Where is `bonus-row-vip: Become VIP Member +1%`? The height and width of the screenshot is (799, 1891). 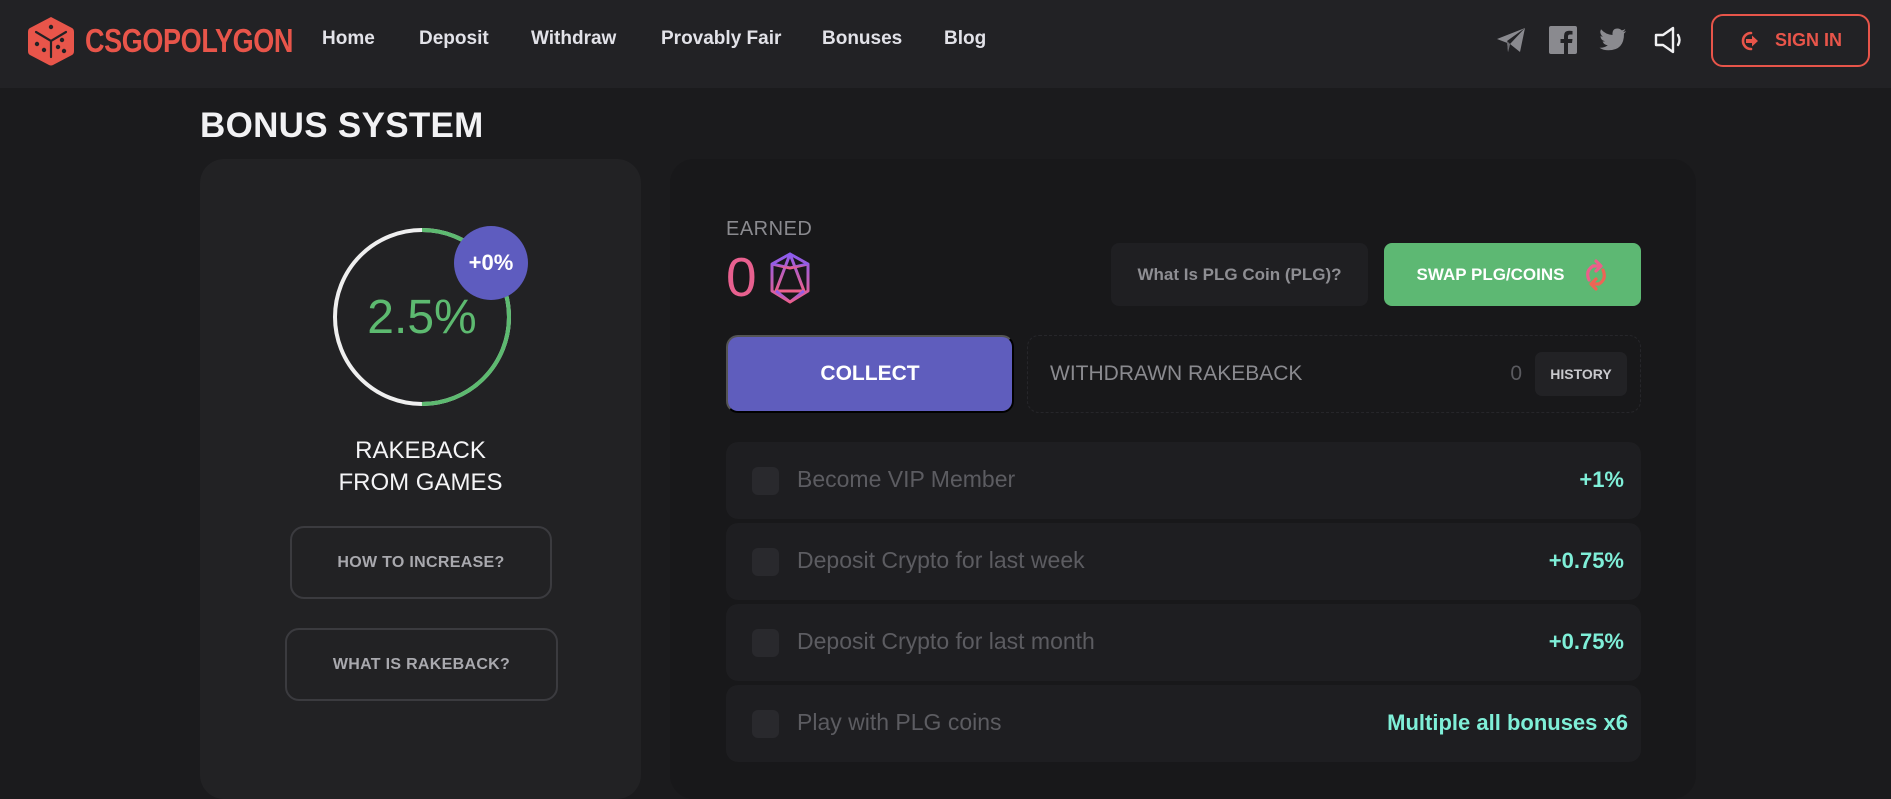
bonus-row-vip: Become VIP Member +1% is located at coordinates (1183, 480).